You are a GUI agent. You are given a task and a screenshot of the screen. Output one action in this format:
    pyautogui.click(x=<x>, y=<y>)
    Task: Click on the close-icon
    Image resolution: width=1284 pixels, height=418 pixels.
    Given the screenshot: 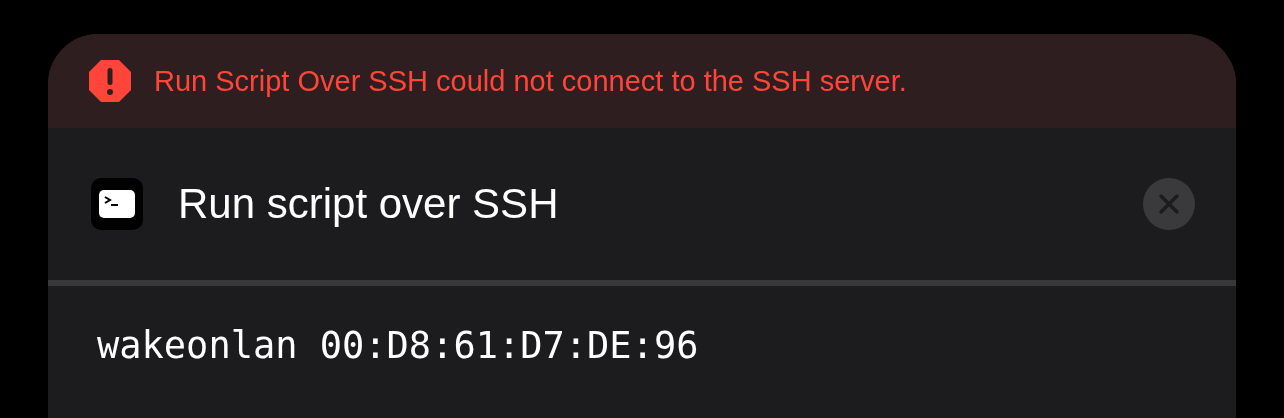 What is the action you would take?
    pyautogui.click(x=1169, y=204)
    